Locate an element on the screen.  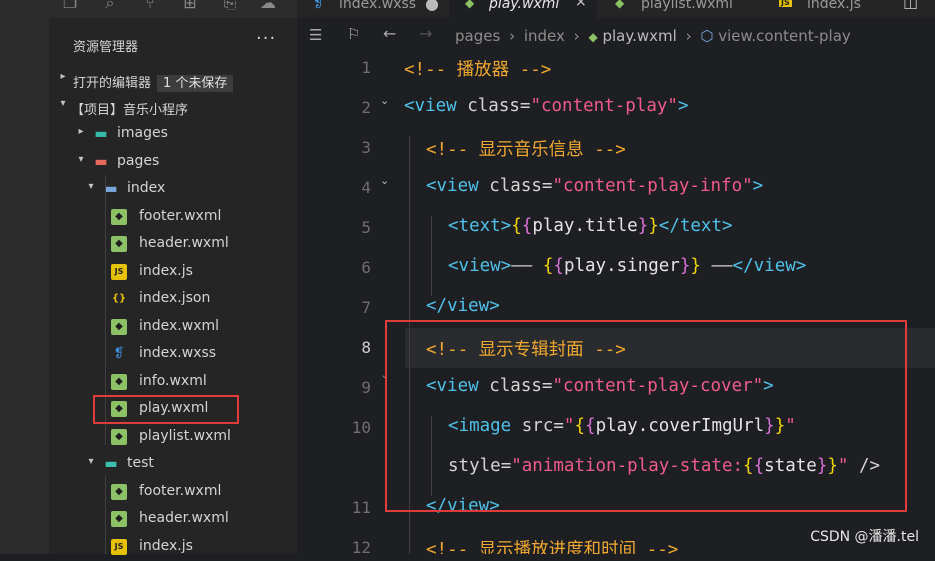
breadcrumb-index: index is located at coordinates (544, 36).